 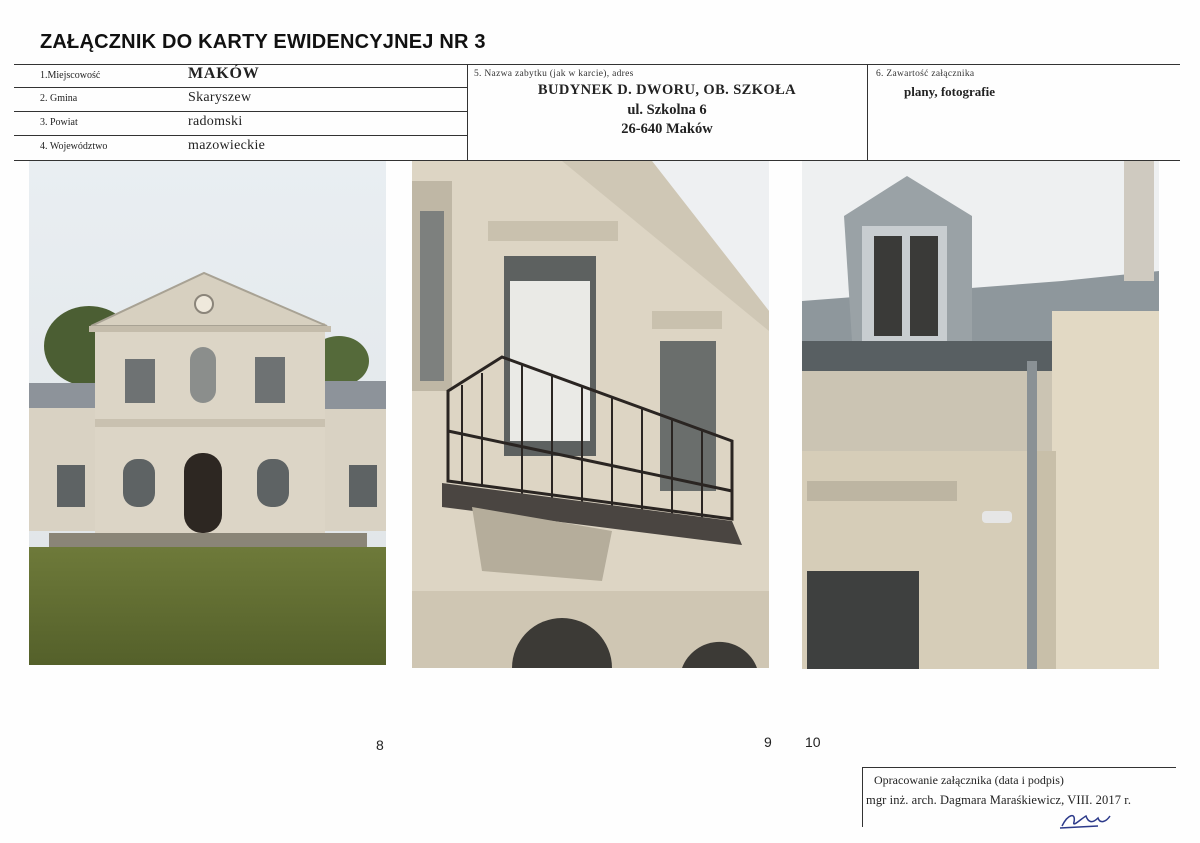 What do you see at coordinates (220, 97) in the screenshot?
I see `gmina-value: Skaryszew` at bounding box center [220, 97].